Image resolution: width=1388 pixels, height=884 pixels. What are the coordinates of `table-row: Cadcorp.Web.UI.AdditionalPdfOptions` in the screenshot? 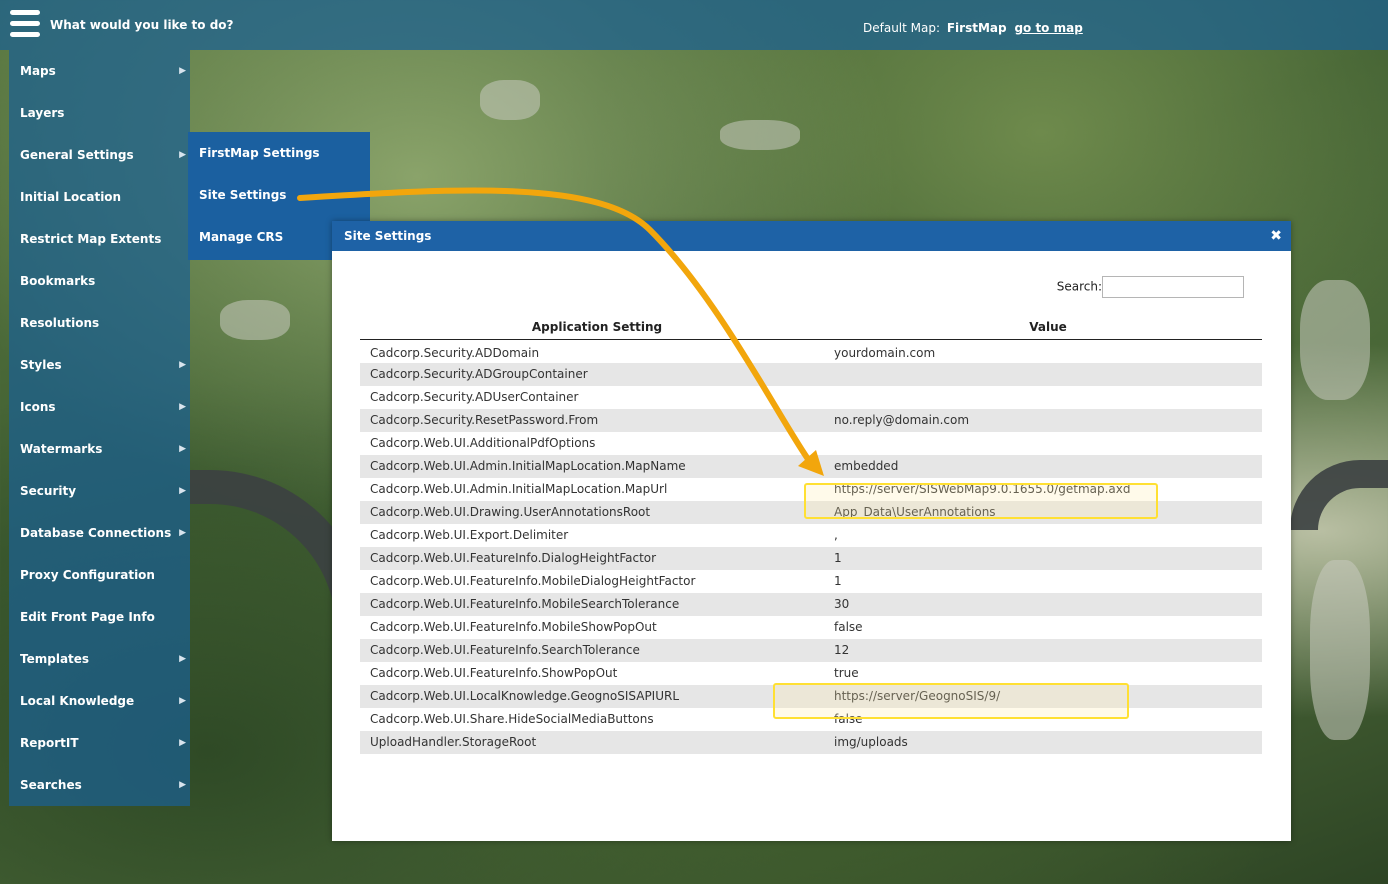 It's located at (811, 443).